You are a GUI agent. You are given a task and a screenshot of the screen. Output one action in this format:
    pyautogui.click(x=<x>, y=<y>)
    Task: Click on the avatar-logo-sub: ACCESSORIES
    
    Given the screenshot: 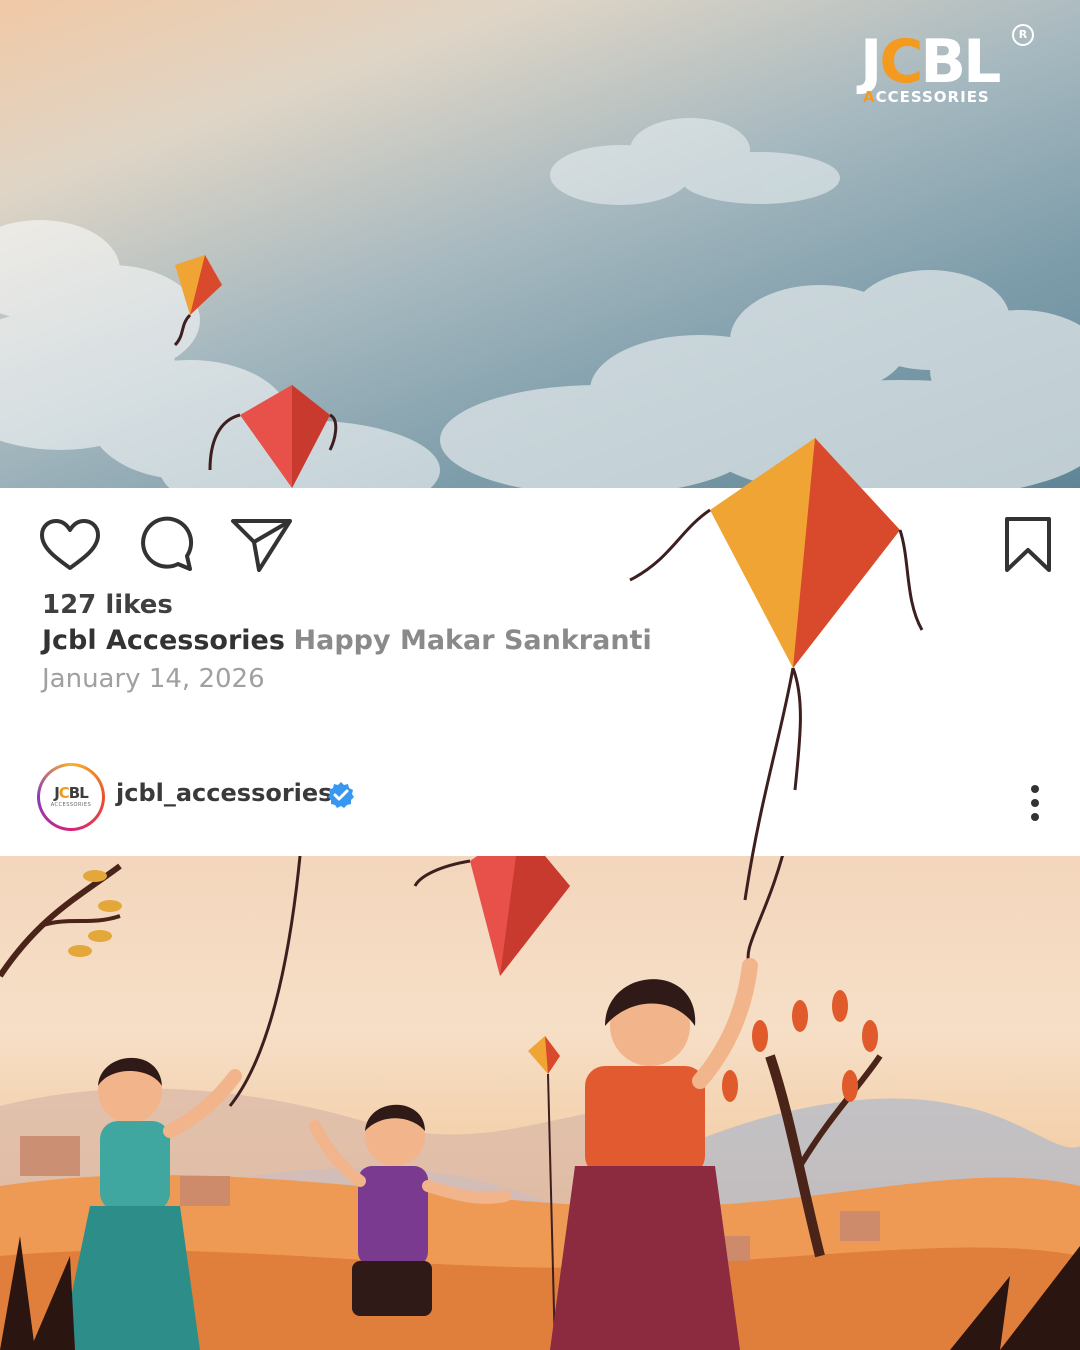 What is the action you would take?
    pyautogui.click(x=71, y=805)
    